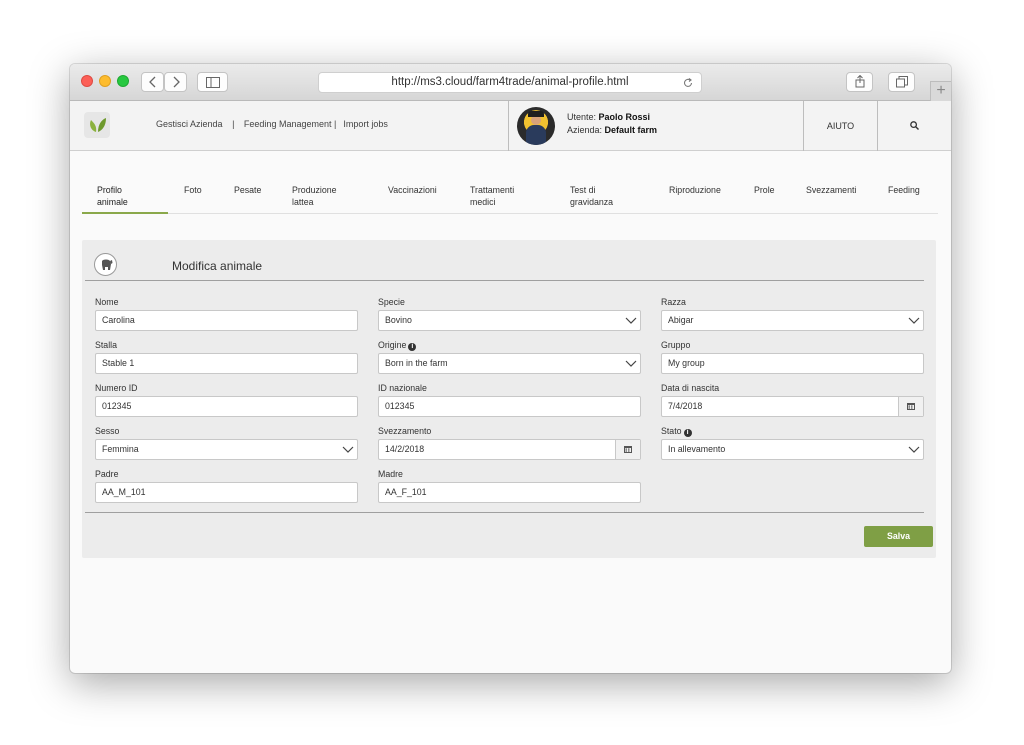 The width and height of the screenshot is (1024, 745). Describe the element at coordinates (125, 213) in the screenshot. I see `active-tab-indicator` at that location.